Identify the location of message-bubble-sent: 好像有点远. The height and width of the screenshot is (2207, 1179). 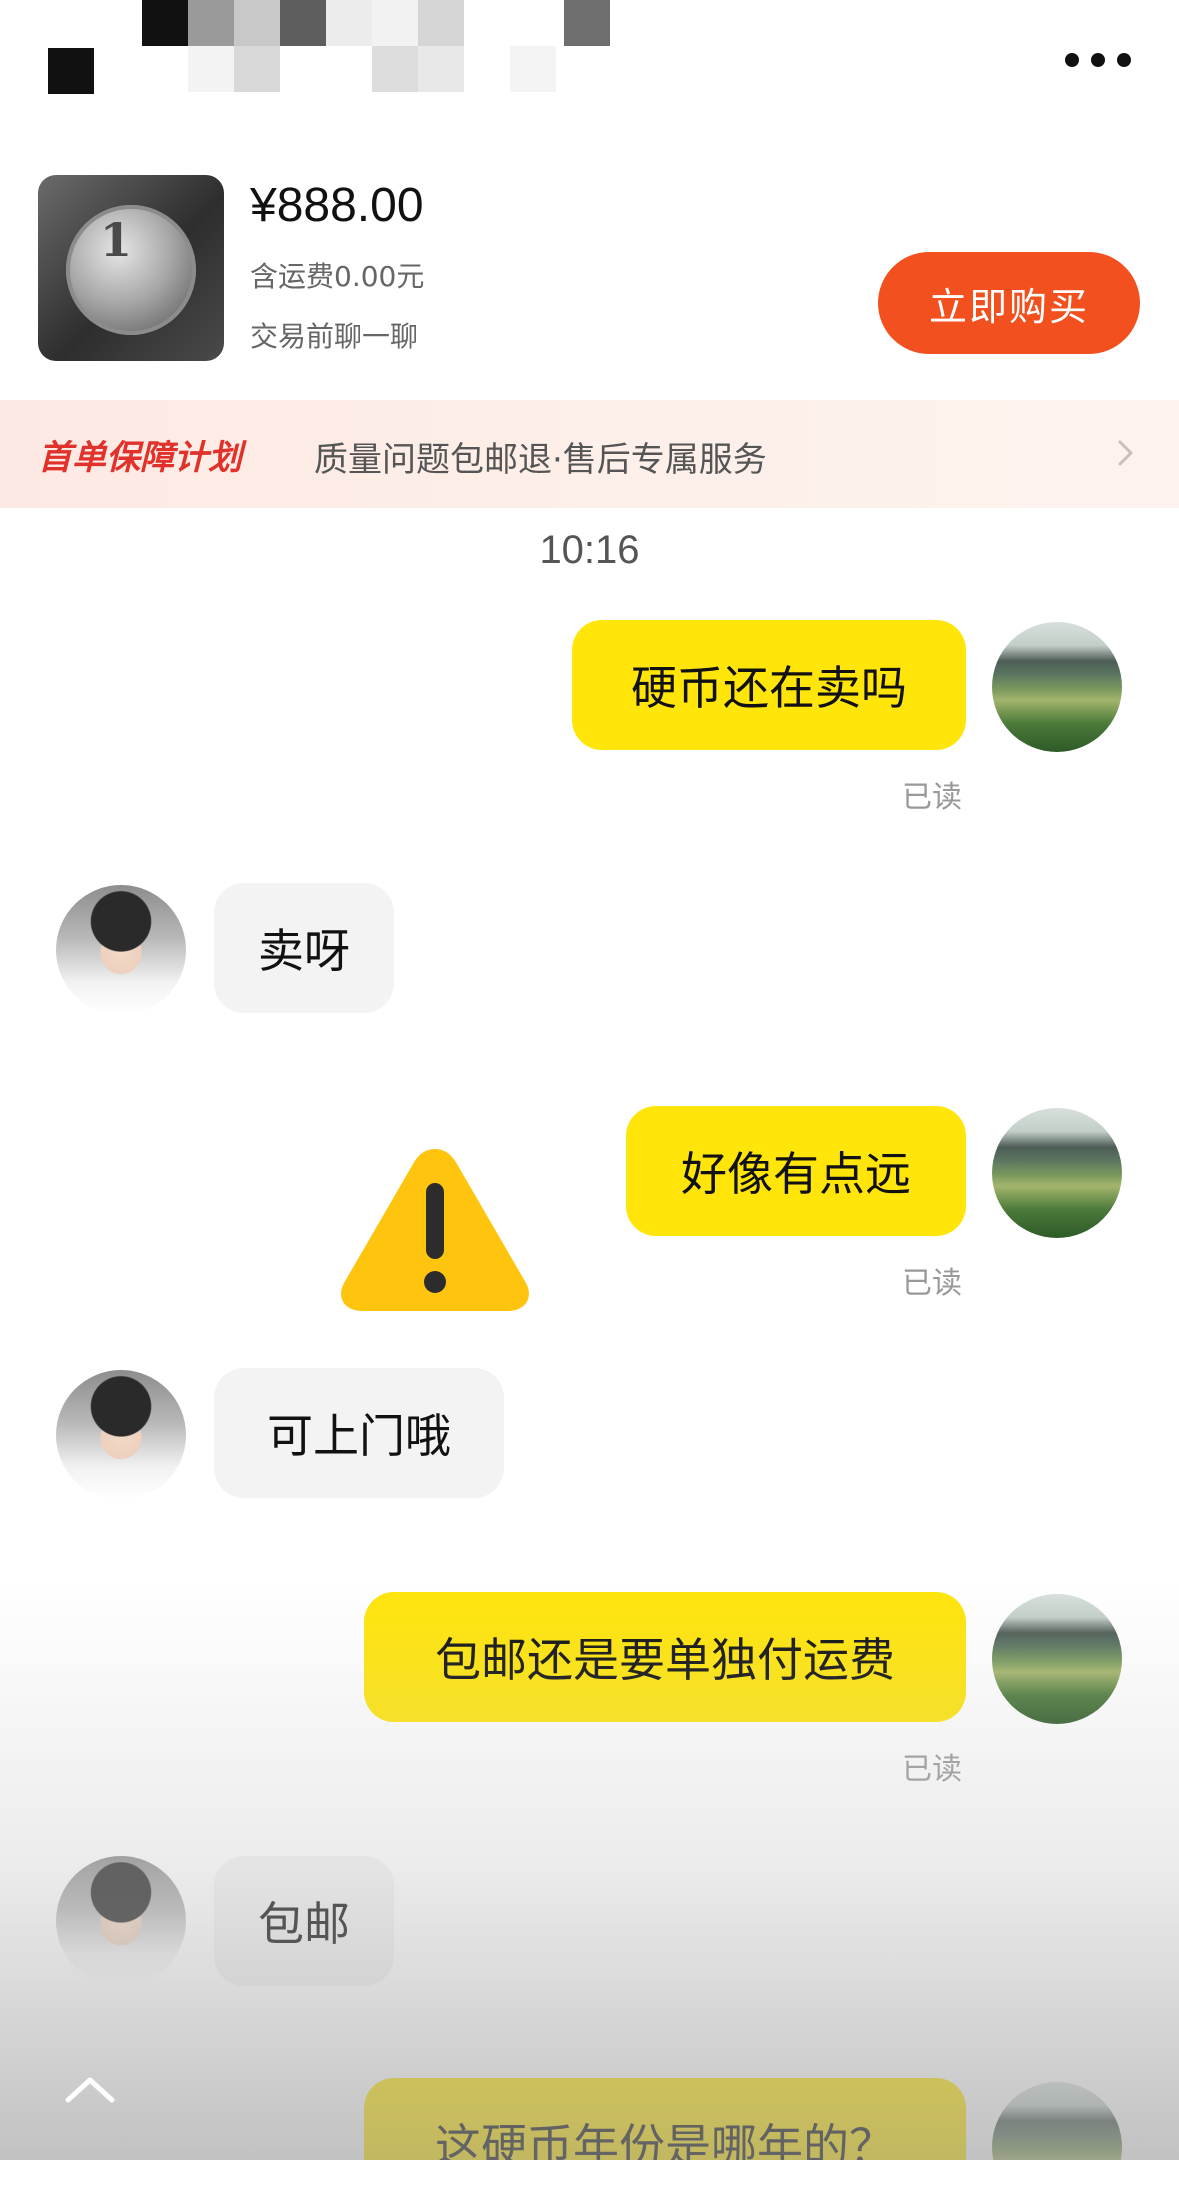
(796, 1171).